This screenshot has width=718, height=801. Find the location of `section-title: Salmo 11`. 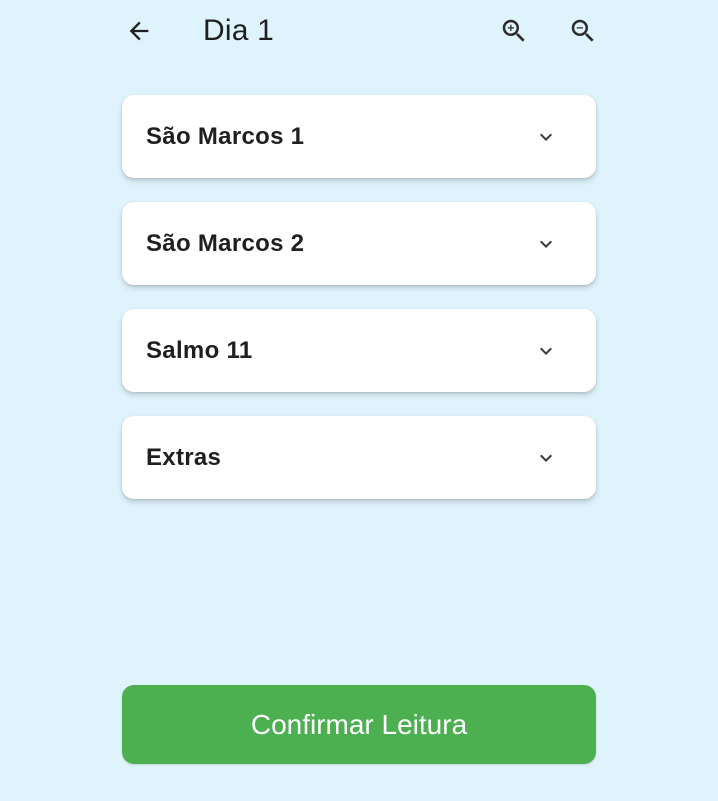

section-title: Salmo 11 is located at coordinates (199, 350).